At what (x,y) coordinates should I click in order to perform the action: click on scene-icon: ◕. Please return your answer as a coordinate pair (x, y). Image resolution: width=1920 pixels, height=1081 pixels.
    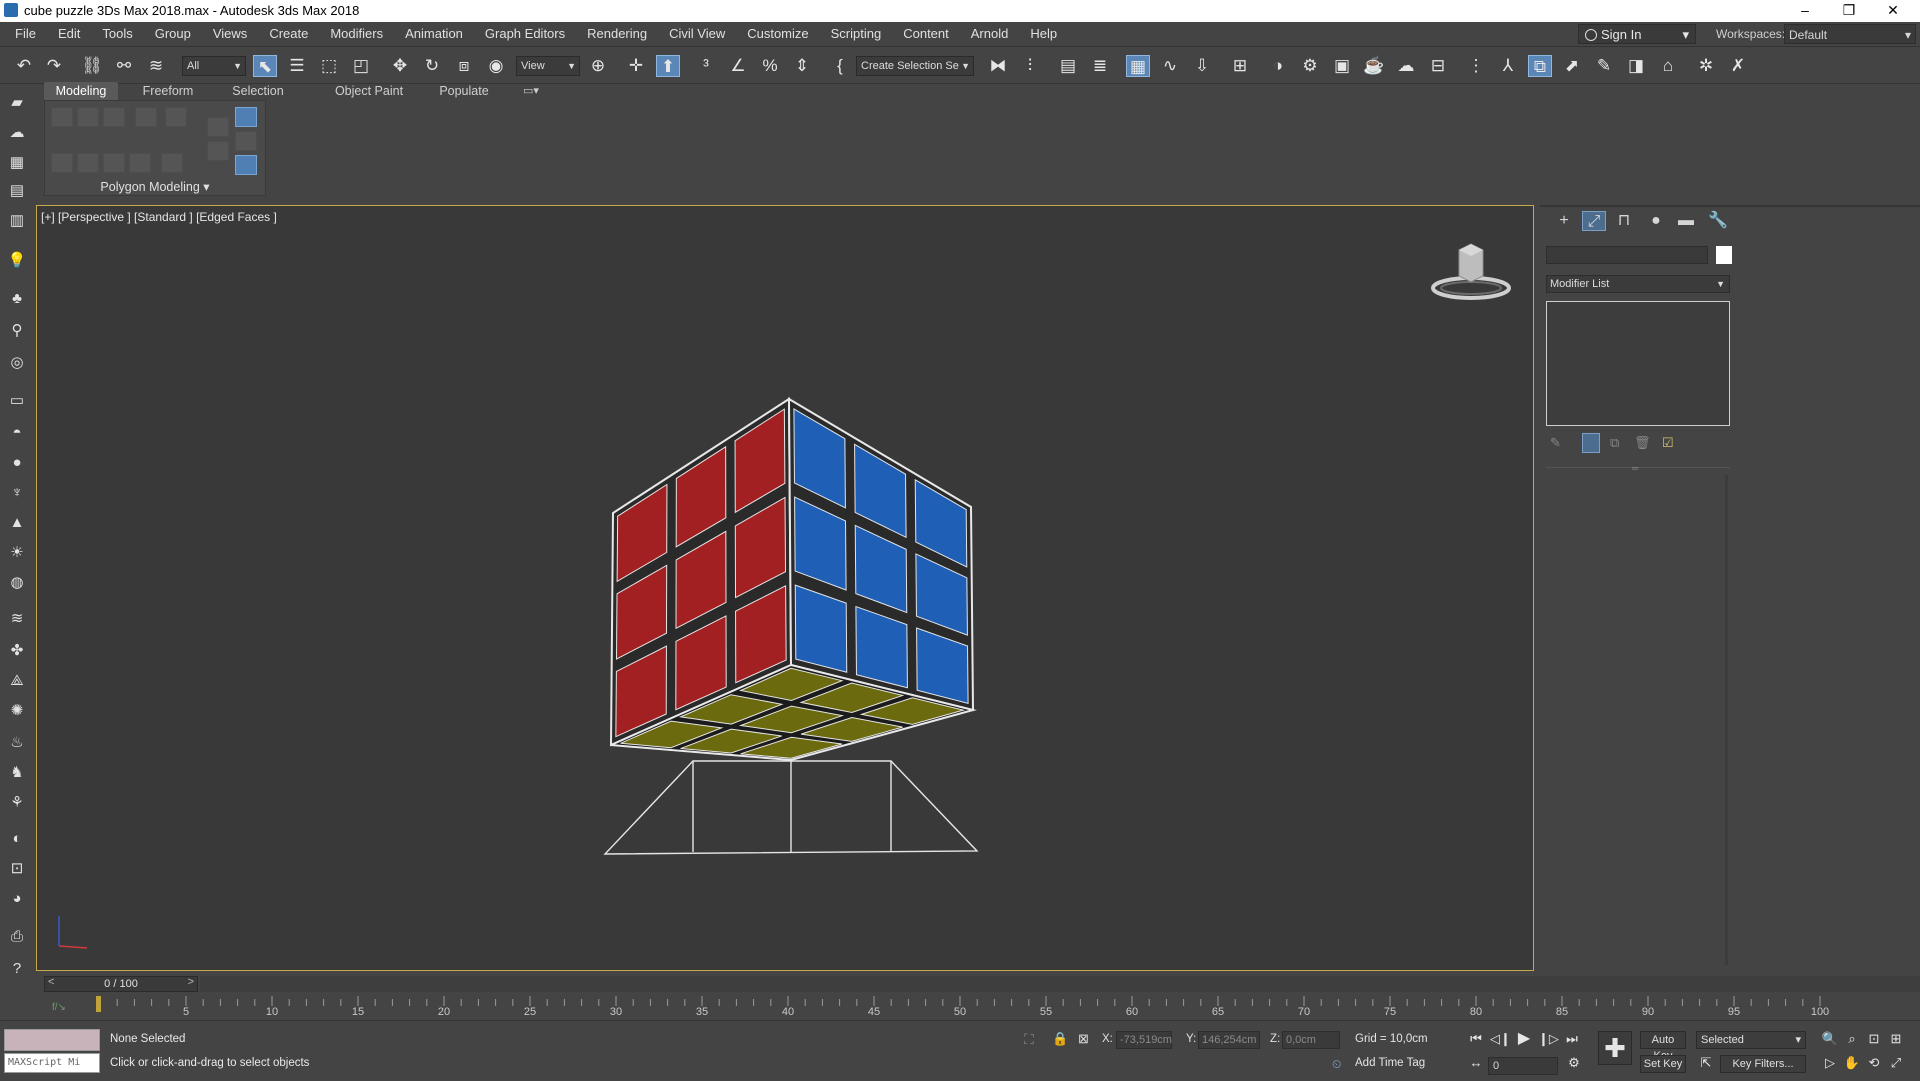
    Looking at the image, I should click on (17, 899).